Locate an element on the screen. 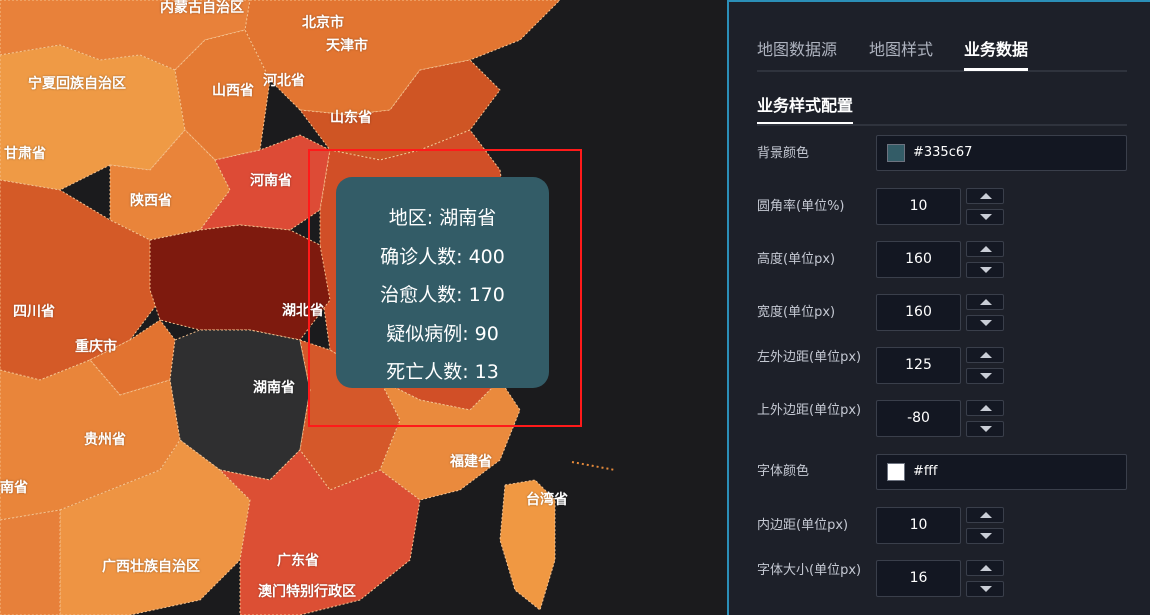  label-macau-hk: 澳门特别行政区 is located at coordinates (307, 592).